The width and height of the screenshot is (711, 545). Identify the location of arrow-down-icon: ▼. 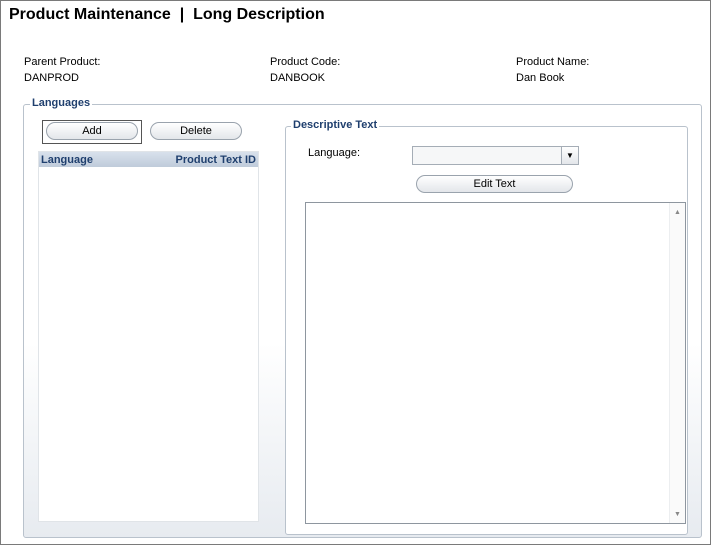
(677, 514).